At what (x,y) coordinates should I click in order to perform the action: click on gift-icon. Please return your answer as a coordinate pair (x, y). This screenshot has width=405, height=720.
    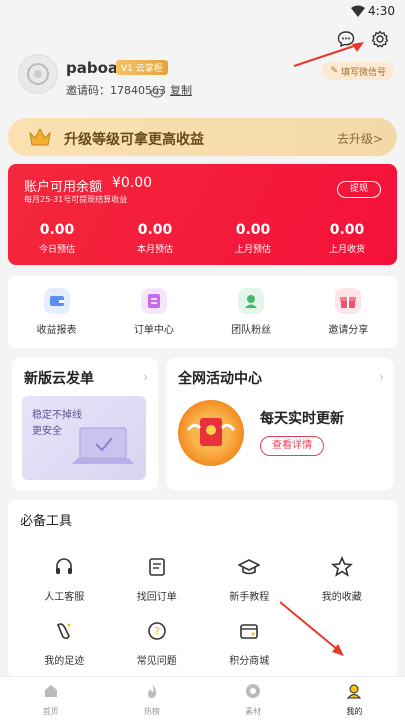
    Looking at the image, I should click on (348, 301).